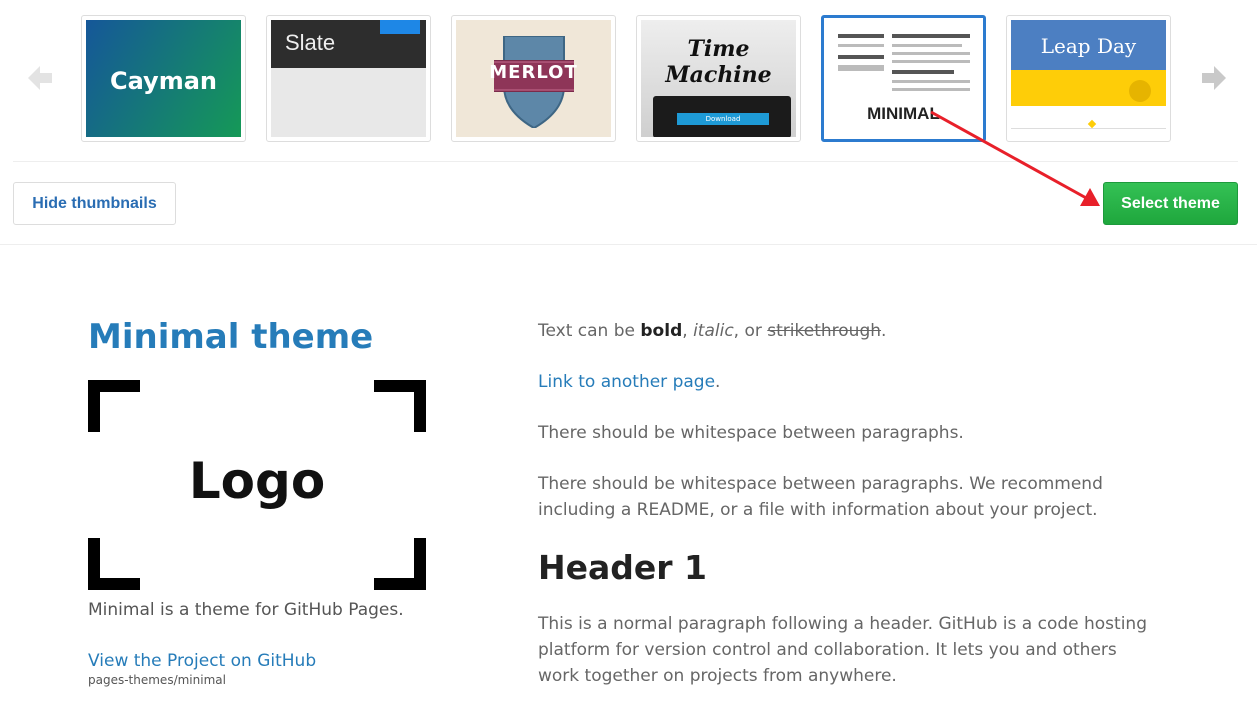  I want to click on select-theme-button: Select theme, so click(1170, 203).